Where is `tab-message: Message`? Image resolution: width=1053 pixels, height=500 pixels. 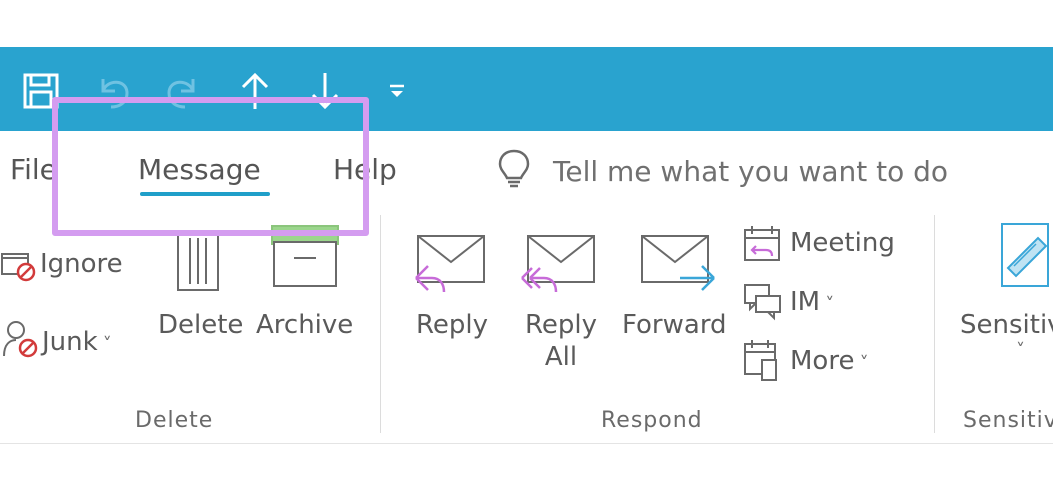 tab-message: Message is located at coordinates (199, 169).